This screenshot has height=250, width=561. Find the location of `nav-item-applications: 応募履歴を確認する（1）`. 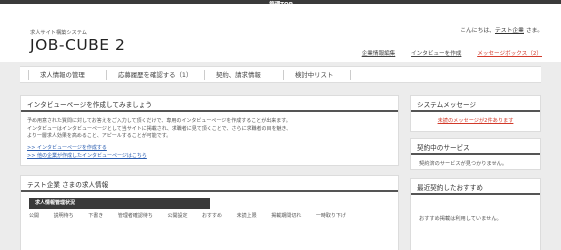

nav-item-applications: 応募履歴を確認する（1） is located at coordinates (155, 74).